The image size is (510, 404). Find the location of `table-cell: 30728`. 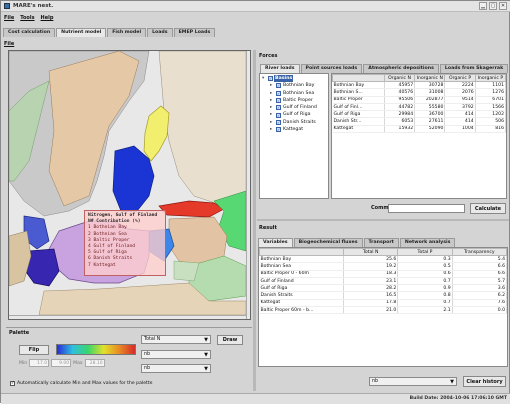

table-cell: 30728 is located at coordinates (430, 85).